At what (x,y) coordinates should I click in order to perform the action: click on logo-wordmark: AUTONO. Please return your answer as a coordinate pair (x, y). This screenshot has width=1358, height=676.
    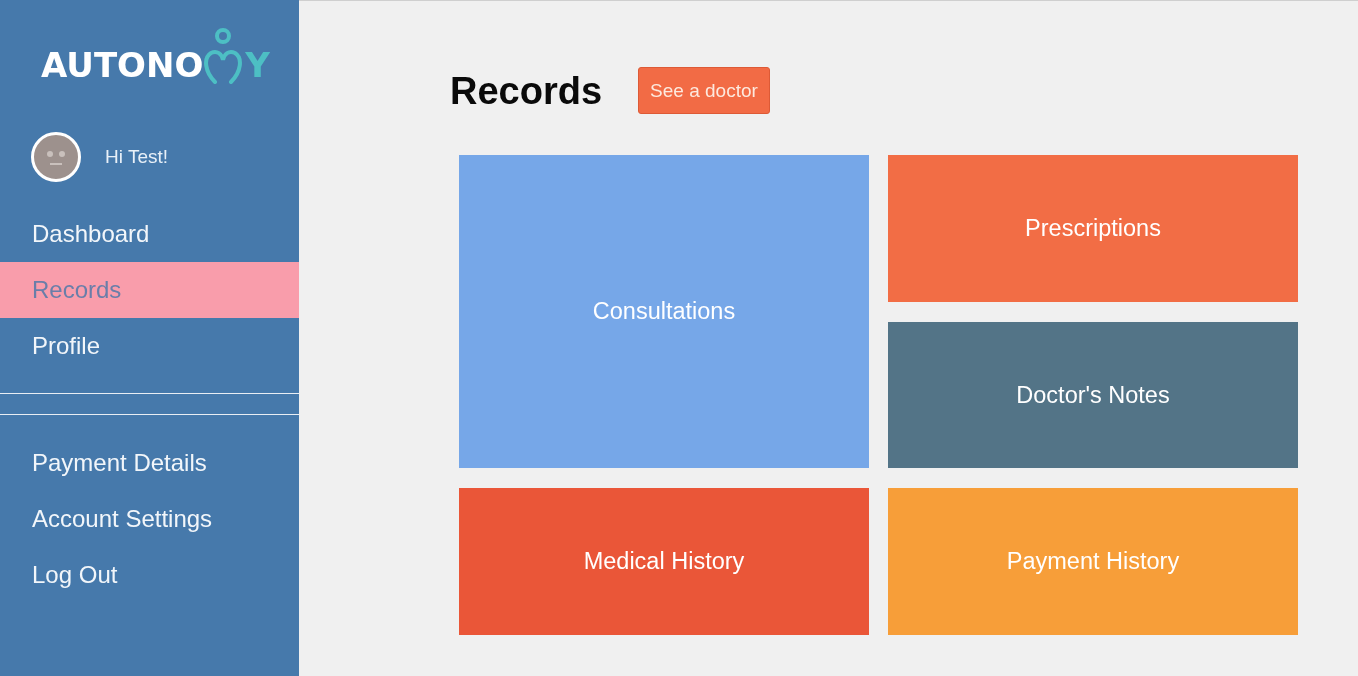
    Looking at the image, I should click on (122, 66).